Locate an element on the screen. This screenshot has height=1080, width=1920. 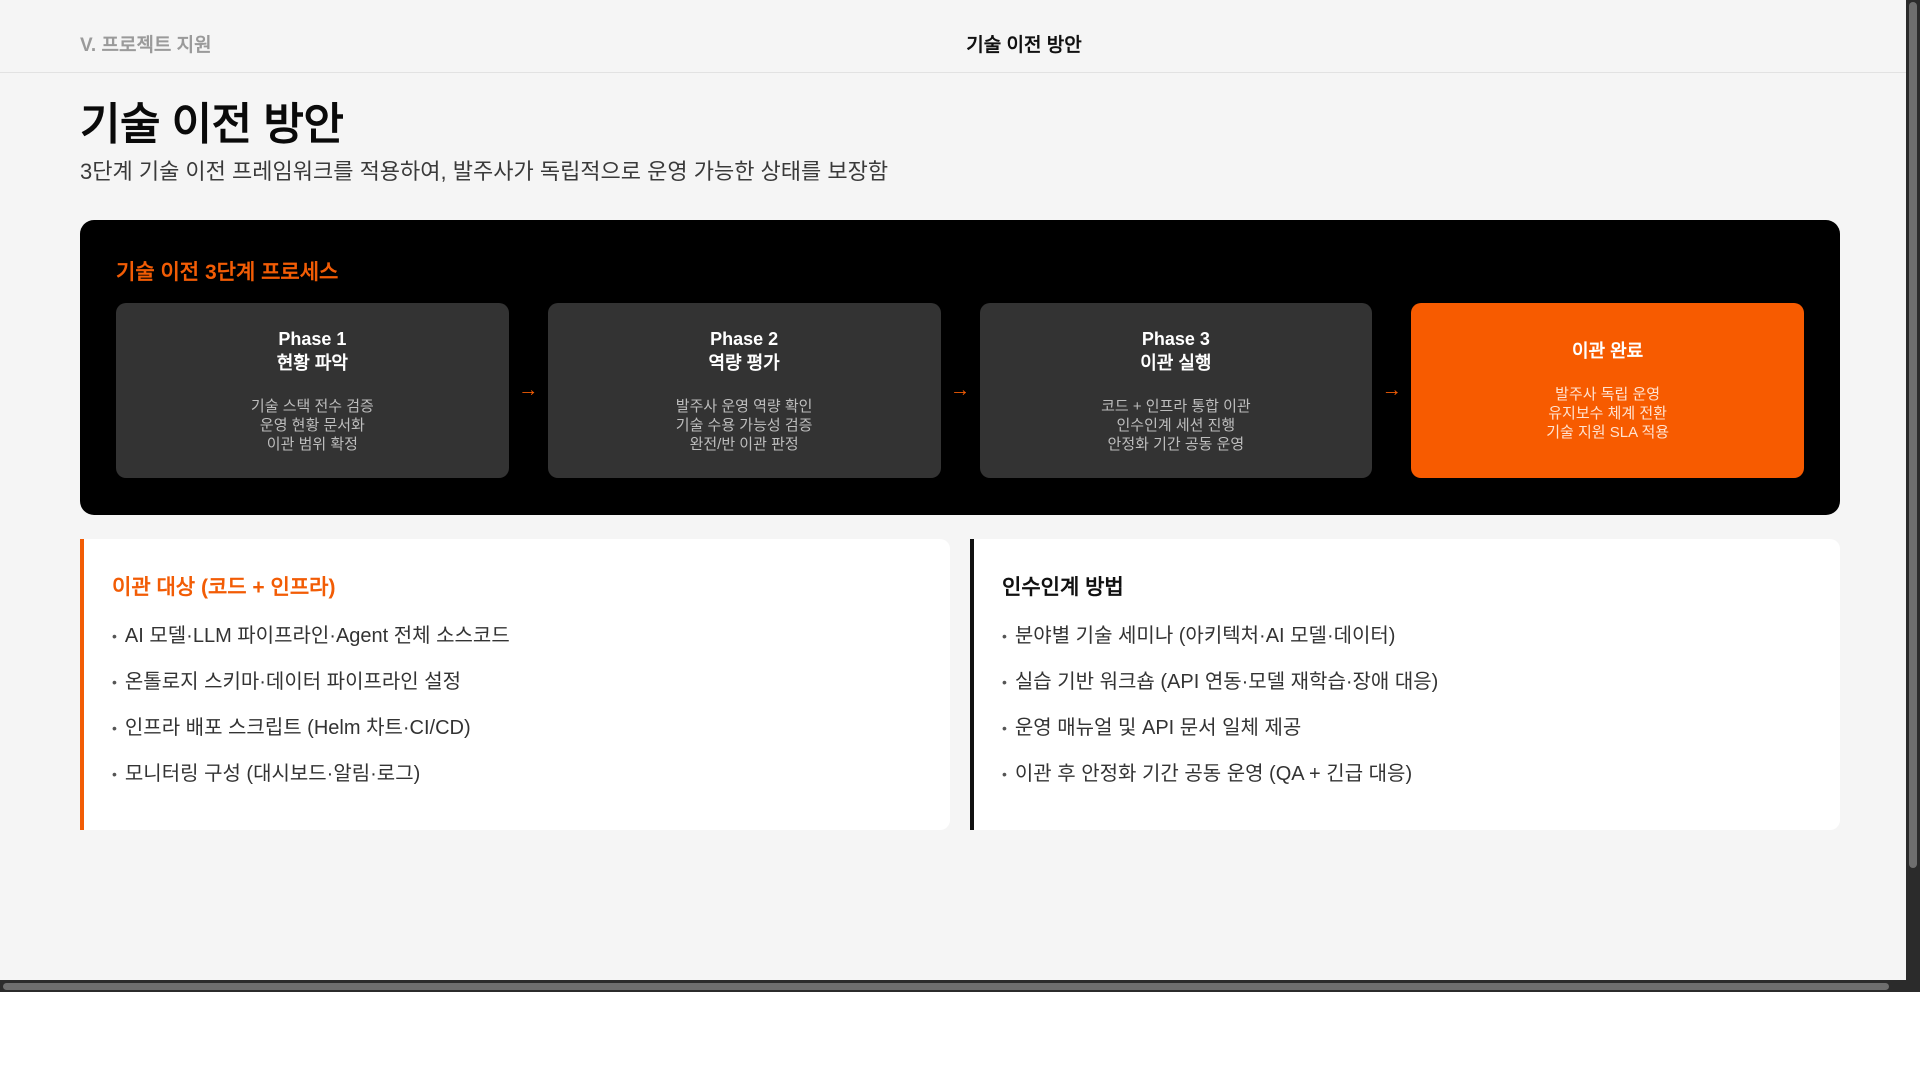
transfer-targets-title: 이관 대상 (코드 + 인프라) is located at coordinates (224, 587).